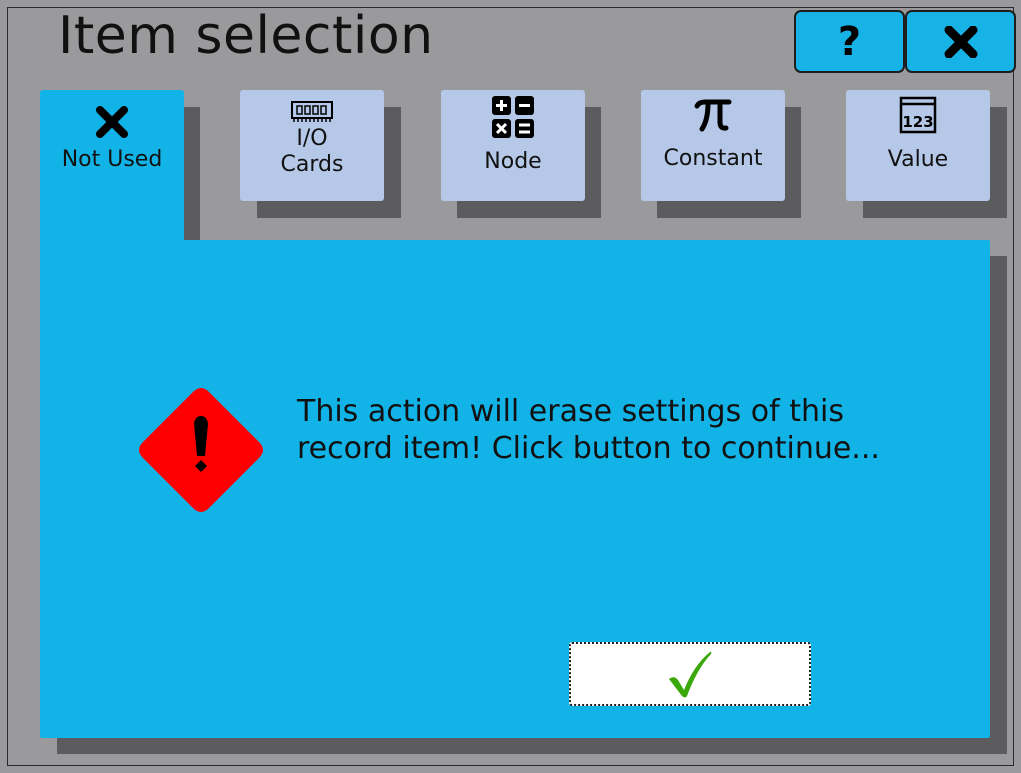  I want to click on calculator-icon, so click(513, 117).